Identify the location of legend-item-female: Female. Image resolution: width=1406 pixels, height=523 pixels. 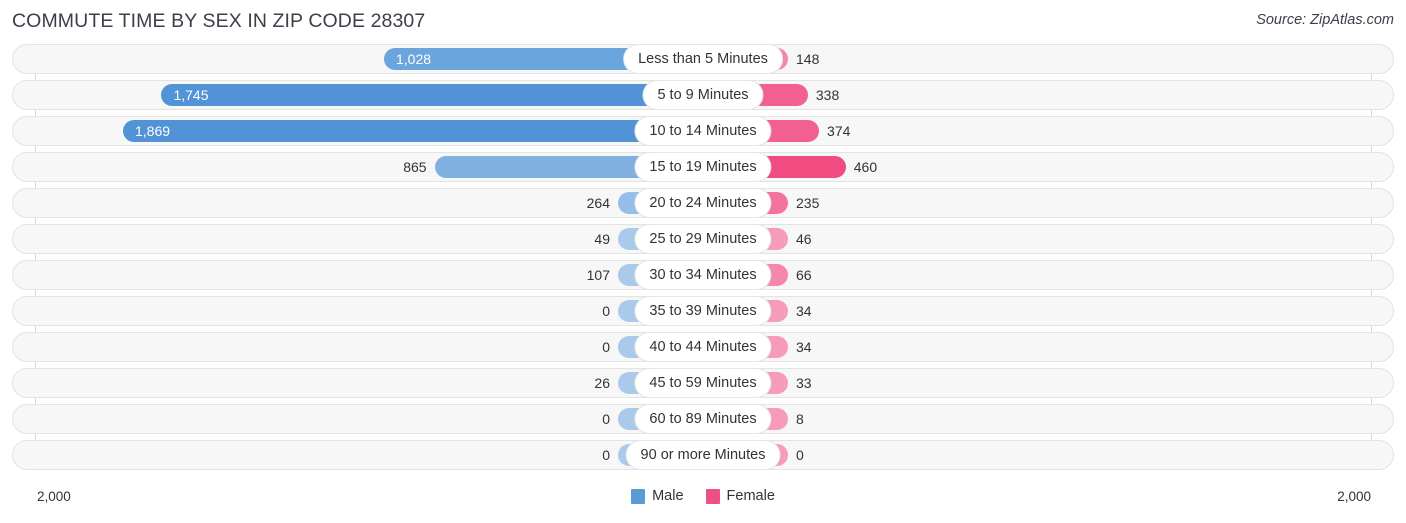
(740, 496).